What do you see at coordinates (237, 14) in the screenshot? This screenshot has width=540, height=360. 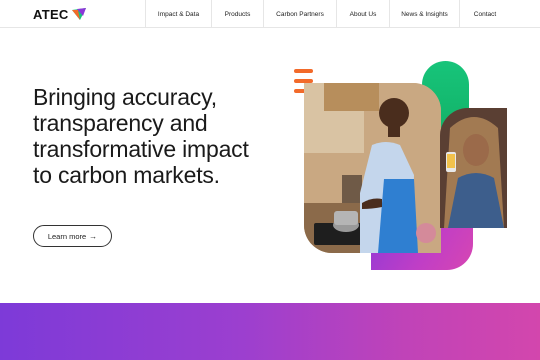 I see `nav-products: Products` at bounding box center [237, 14].